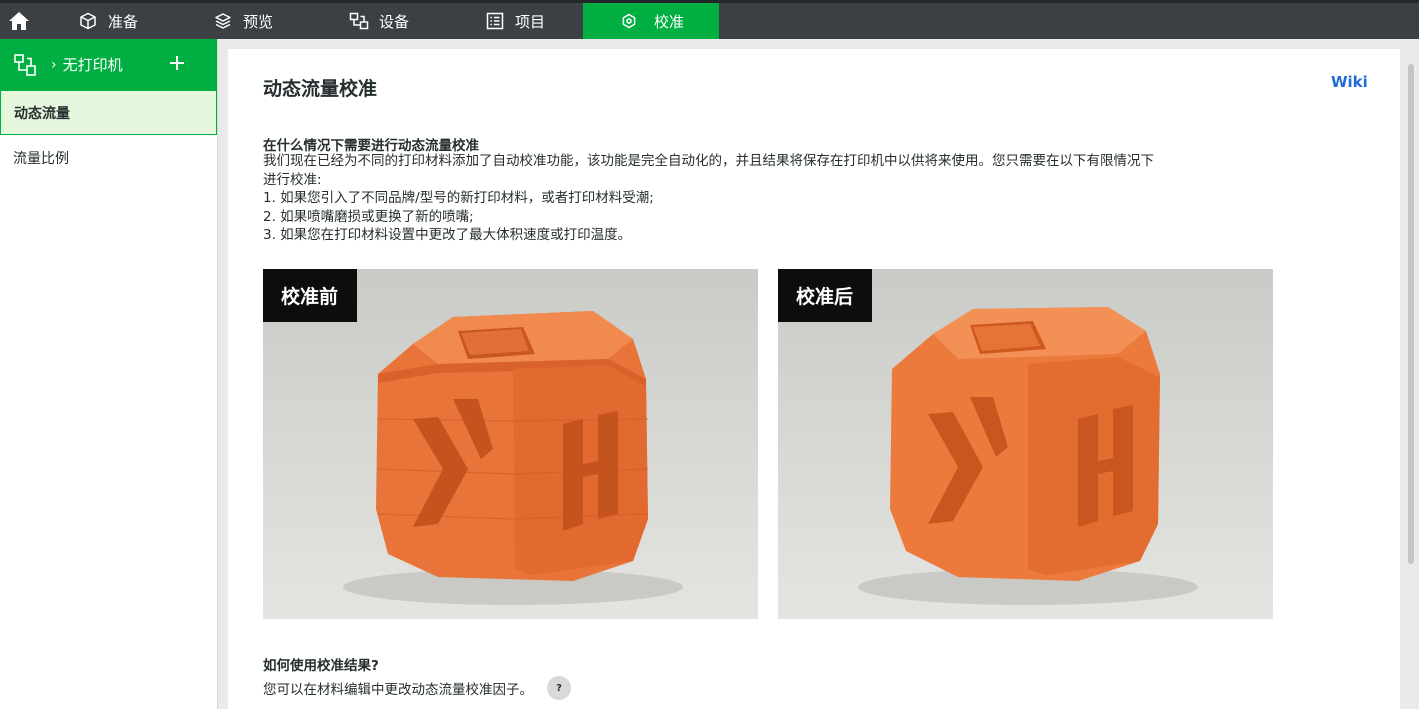 The width and height of the screenshot is (1419, 709). Describe the element at coordinates (42, 113) in the screenshot. I see `sidebar-item-label: 动态流量` at that location.